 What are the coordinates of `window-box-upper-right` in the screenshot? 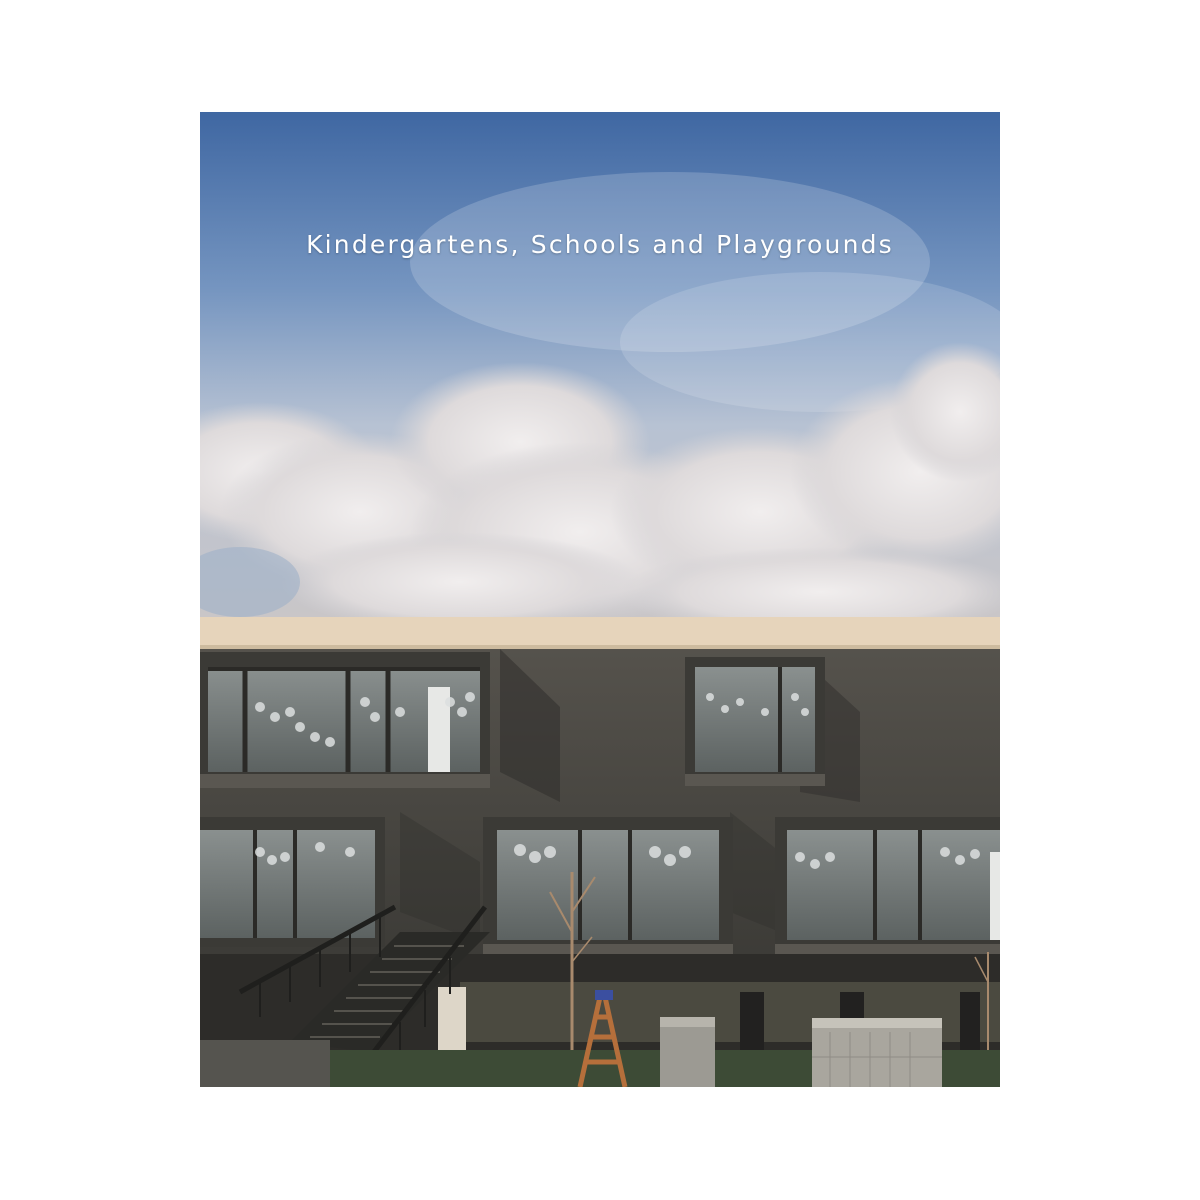 It's located at (755, 721).